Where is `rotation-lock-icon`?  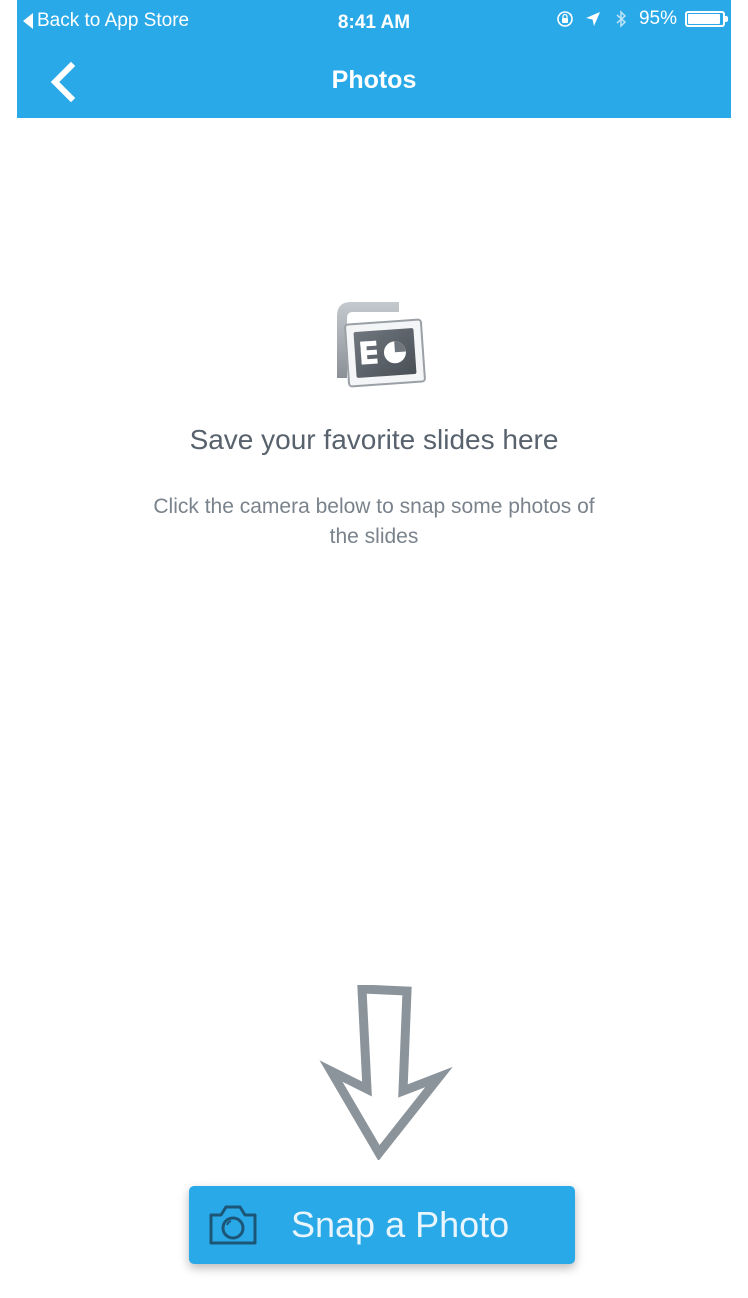 rotation-lock-icon is located at coordinates (565, 19).